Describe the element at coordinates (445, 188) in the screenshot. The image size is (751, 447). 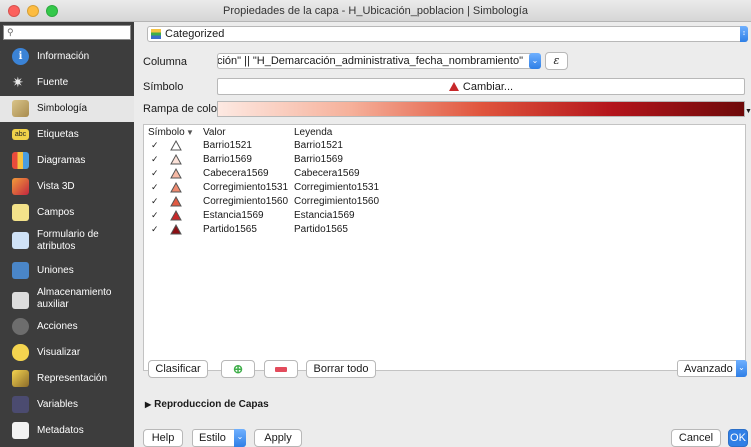
I see `table-row: ✓ Corregimiento1531 Corregimiento1531` at that location.